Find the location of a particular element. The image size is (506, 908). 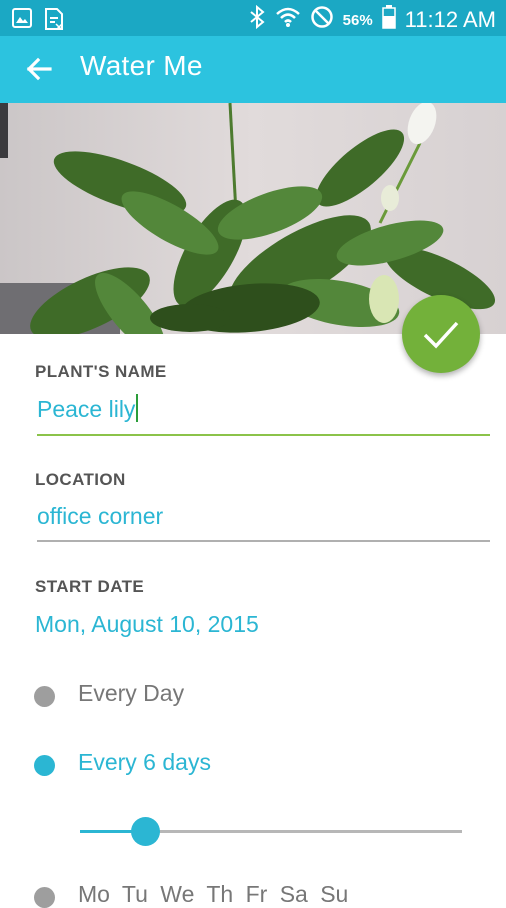

radio-label: Every Day is located at coordinates (131, 693).